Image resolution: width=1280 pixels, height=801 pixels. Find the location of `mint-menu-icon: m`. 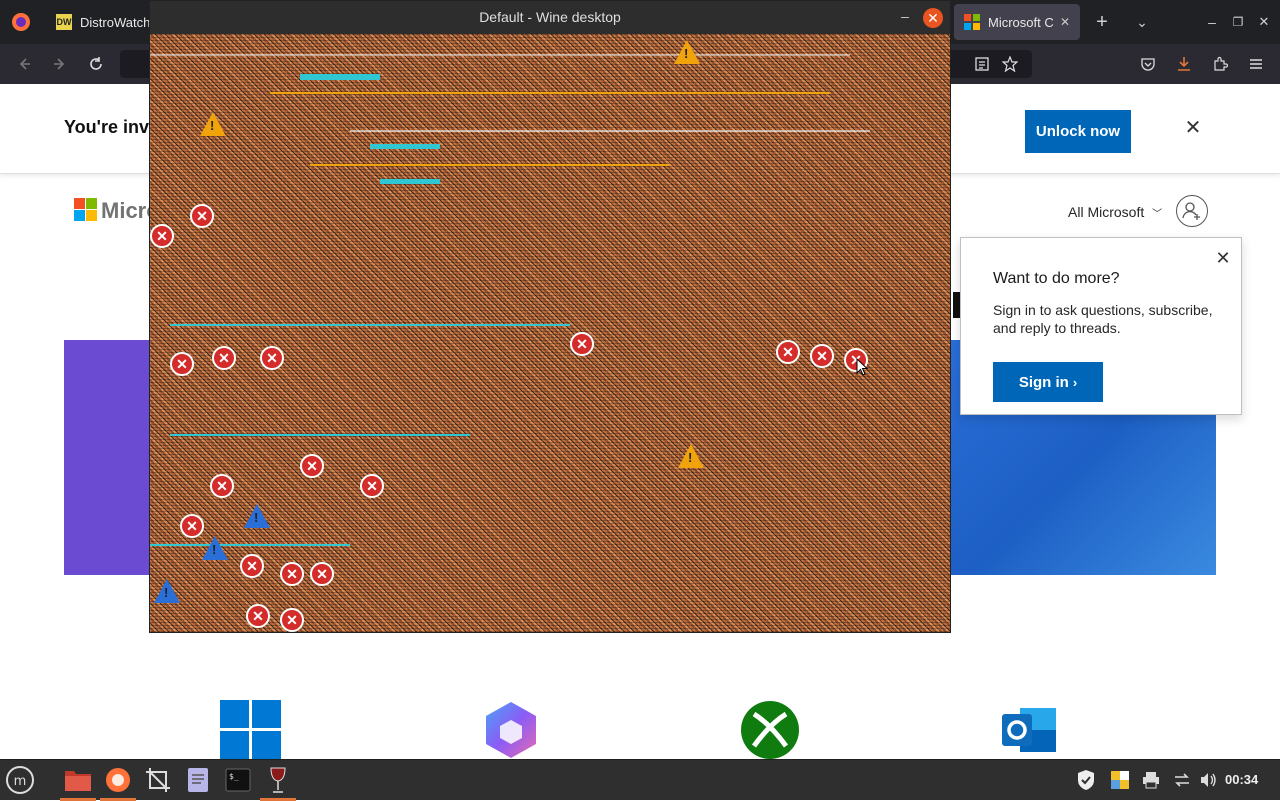

mint-menu-icon: m is located at coordinates (20, 780).